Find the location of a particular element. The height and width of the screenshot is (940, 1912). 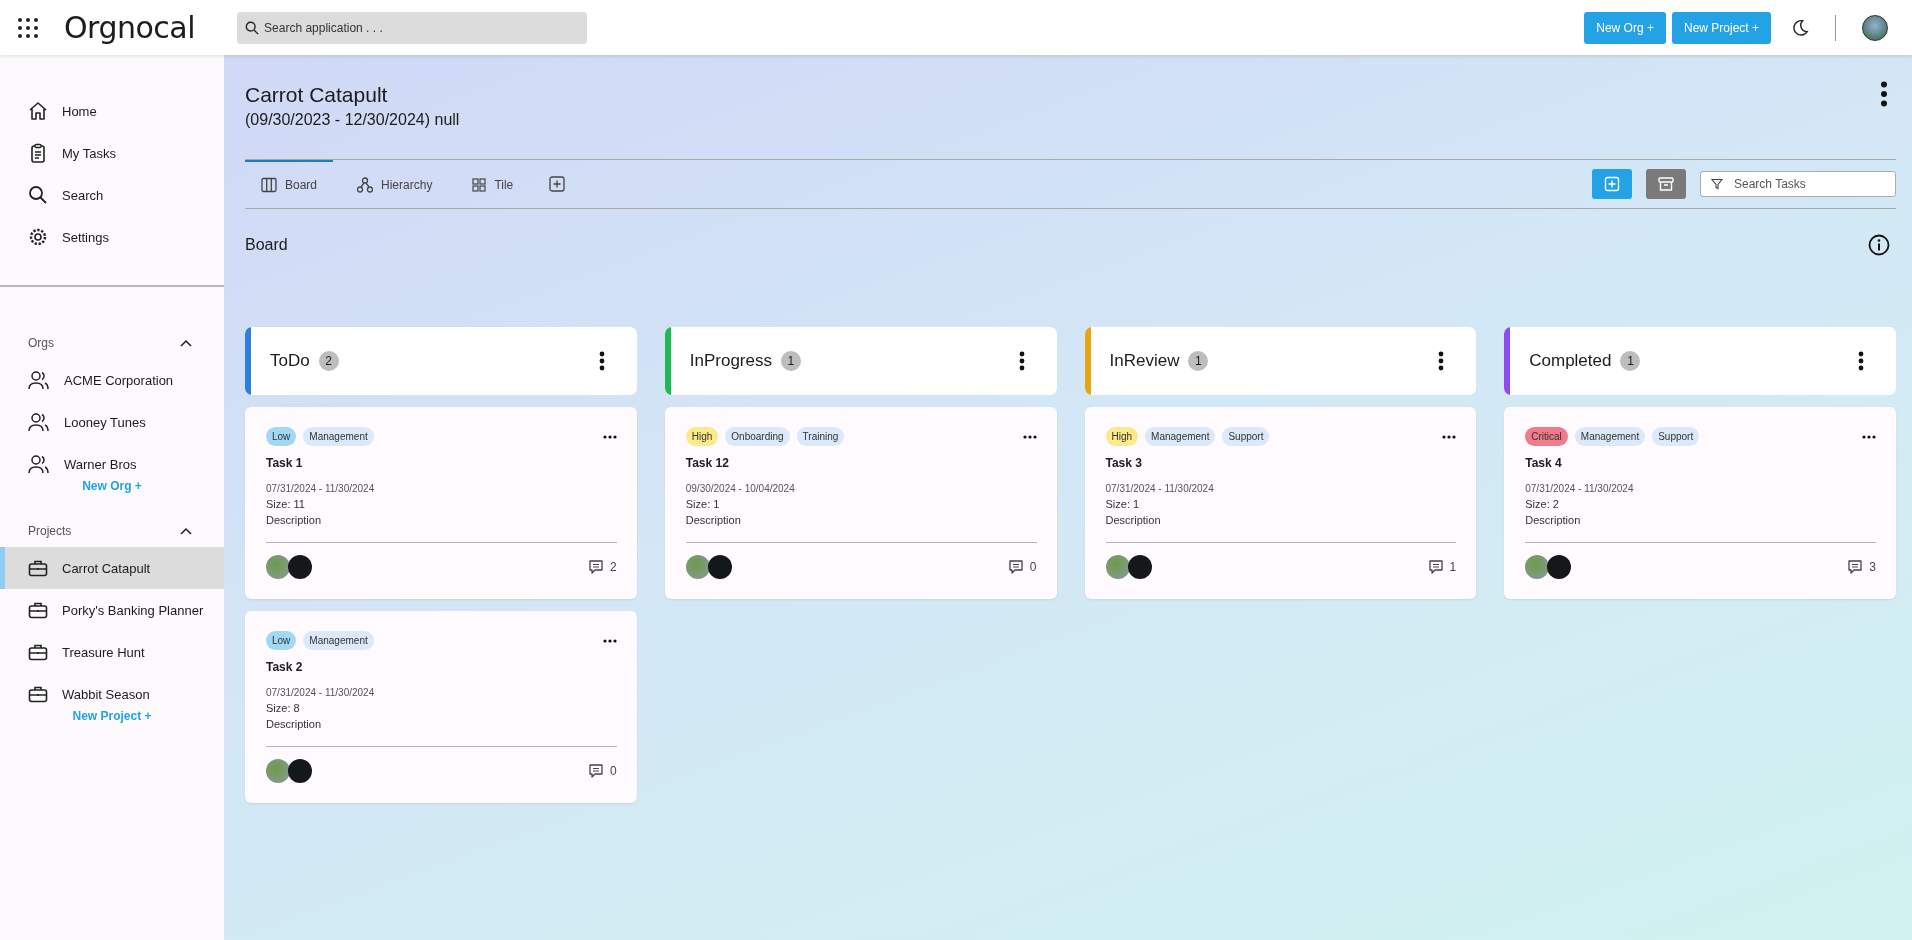

project-item: Carrot Catapult is located at coordinates (112, 568).